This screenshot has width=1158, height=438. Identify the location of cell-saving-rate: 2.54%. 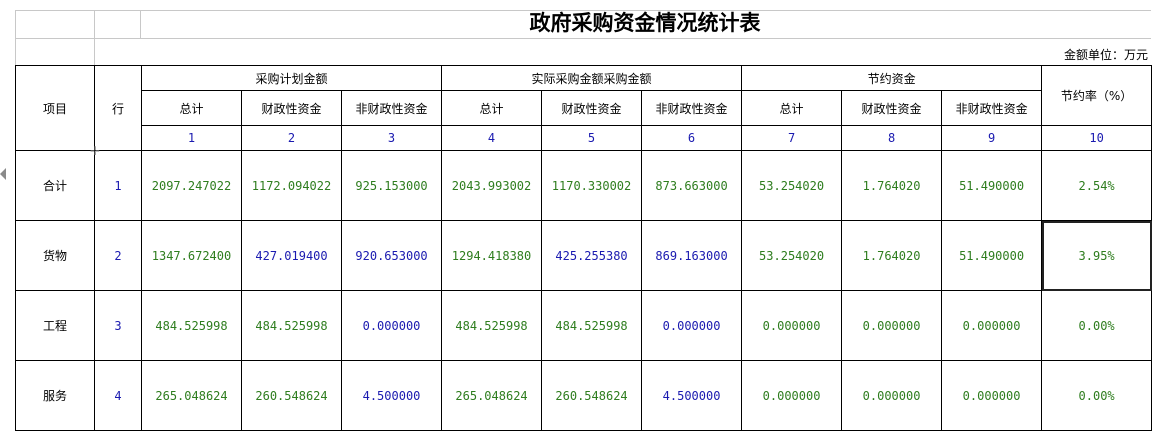
(1097, 185).